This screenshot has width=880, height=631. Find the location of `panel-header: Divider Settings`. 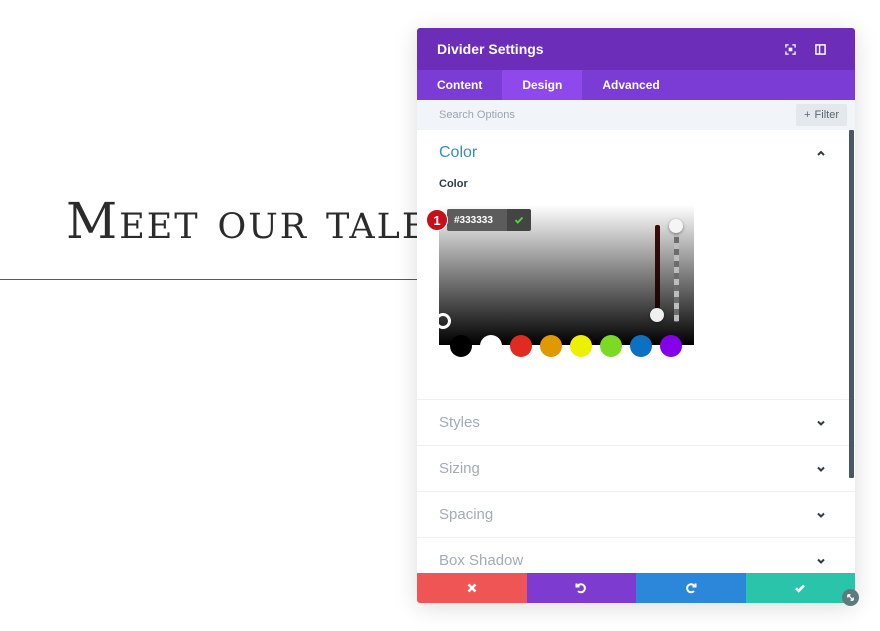

panel-header: Divider Settings is located at coordinates (636, 49).